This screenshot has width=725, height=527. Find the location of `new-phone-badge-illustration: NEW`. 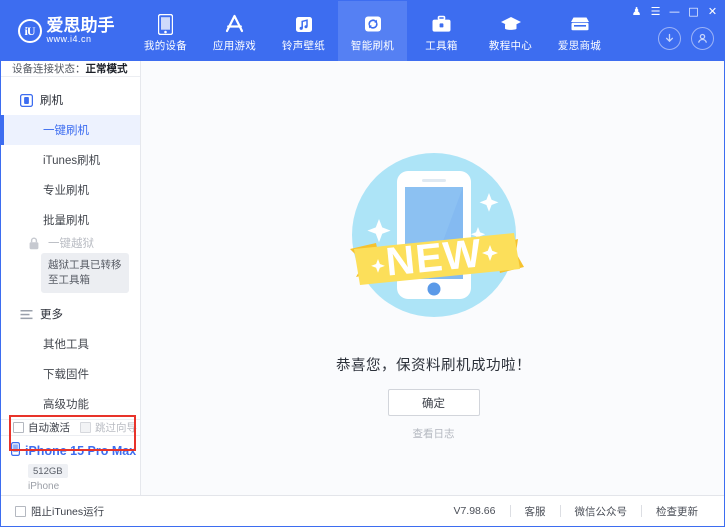

new-phone-badge-illustration: NEW is located at coordinates (434, 237).